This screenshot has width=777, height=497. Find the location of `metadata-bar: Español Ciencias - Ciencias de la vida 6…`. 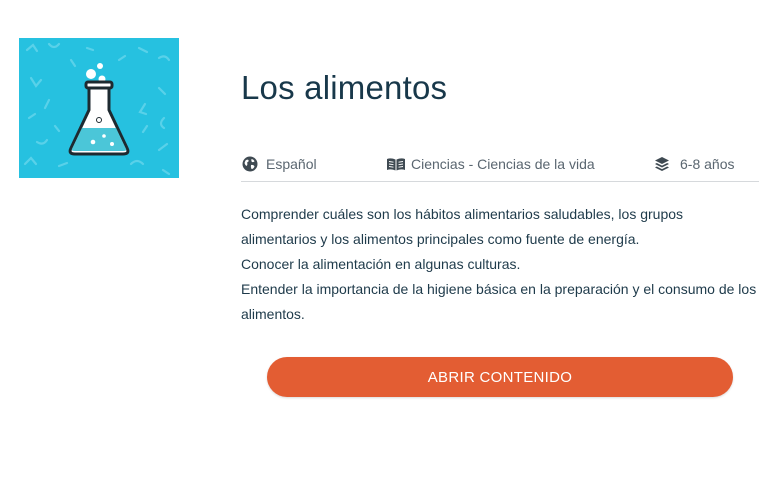

metadata-bar: Español Ciencias - Ciencias de la vida 6… is located at coordinates (500, 166).